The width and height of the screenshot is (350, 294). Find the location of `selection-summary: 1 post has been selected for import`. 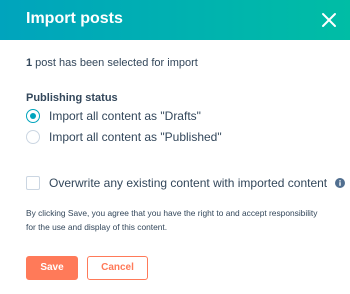

selection-summary: 1 post has been selected for import is located at coordinates (112, 63).